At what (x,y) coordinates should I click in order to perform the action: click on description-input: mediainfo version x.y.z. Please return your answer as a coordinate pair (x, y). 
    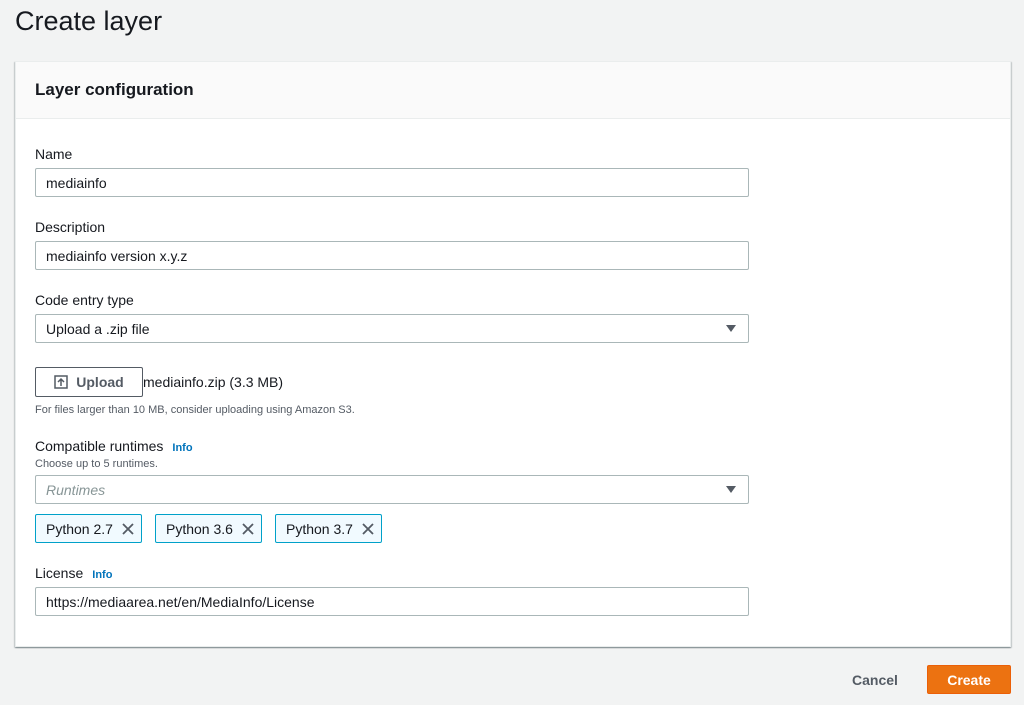
    Looking at the image, I should click on (392, 255).